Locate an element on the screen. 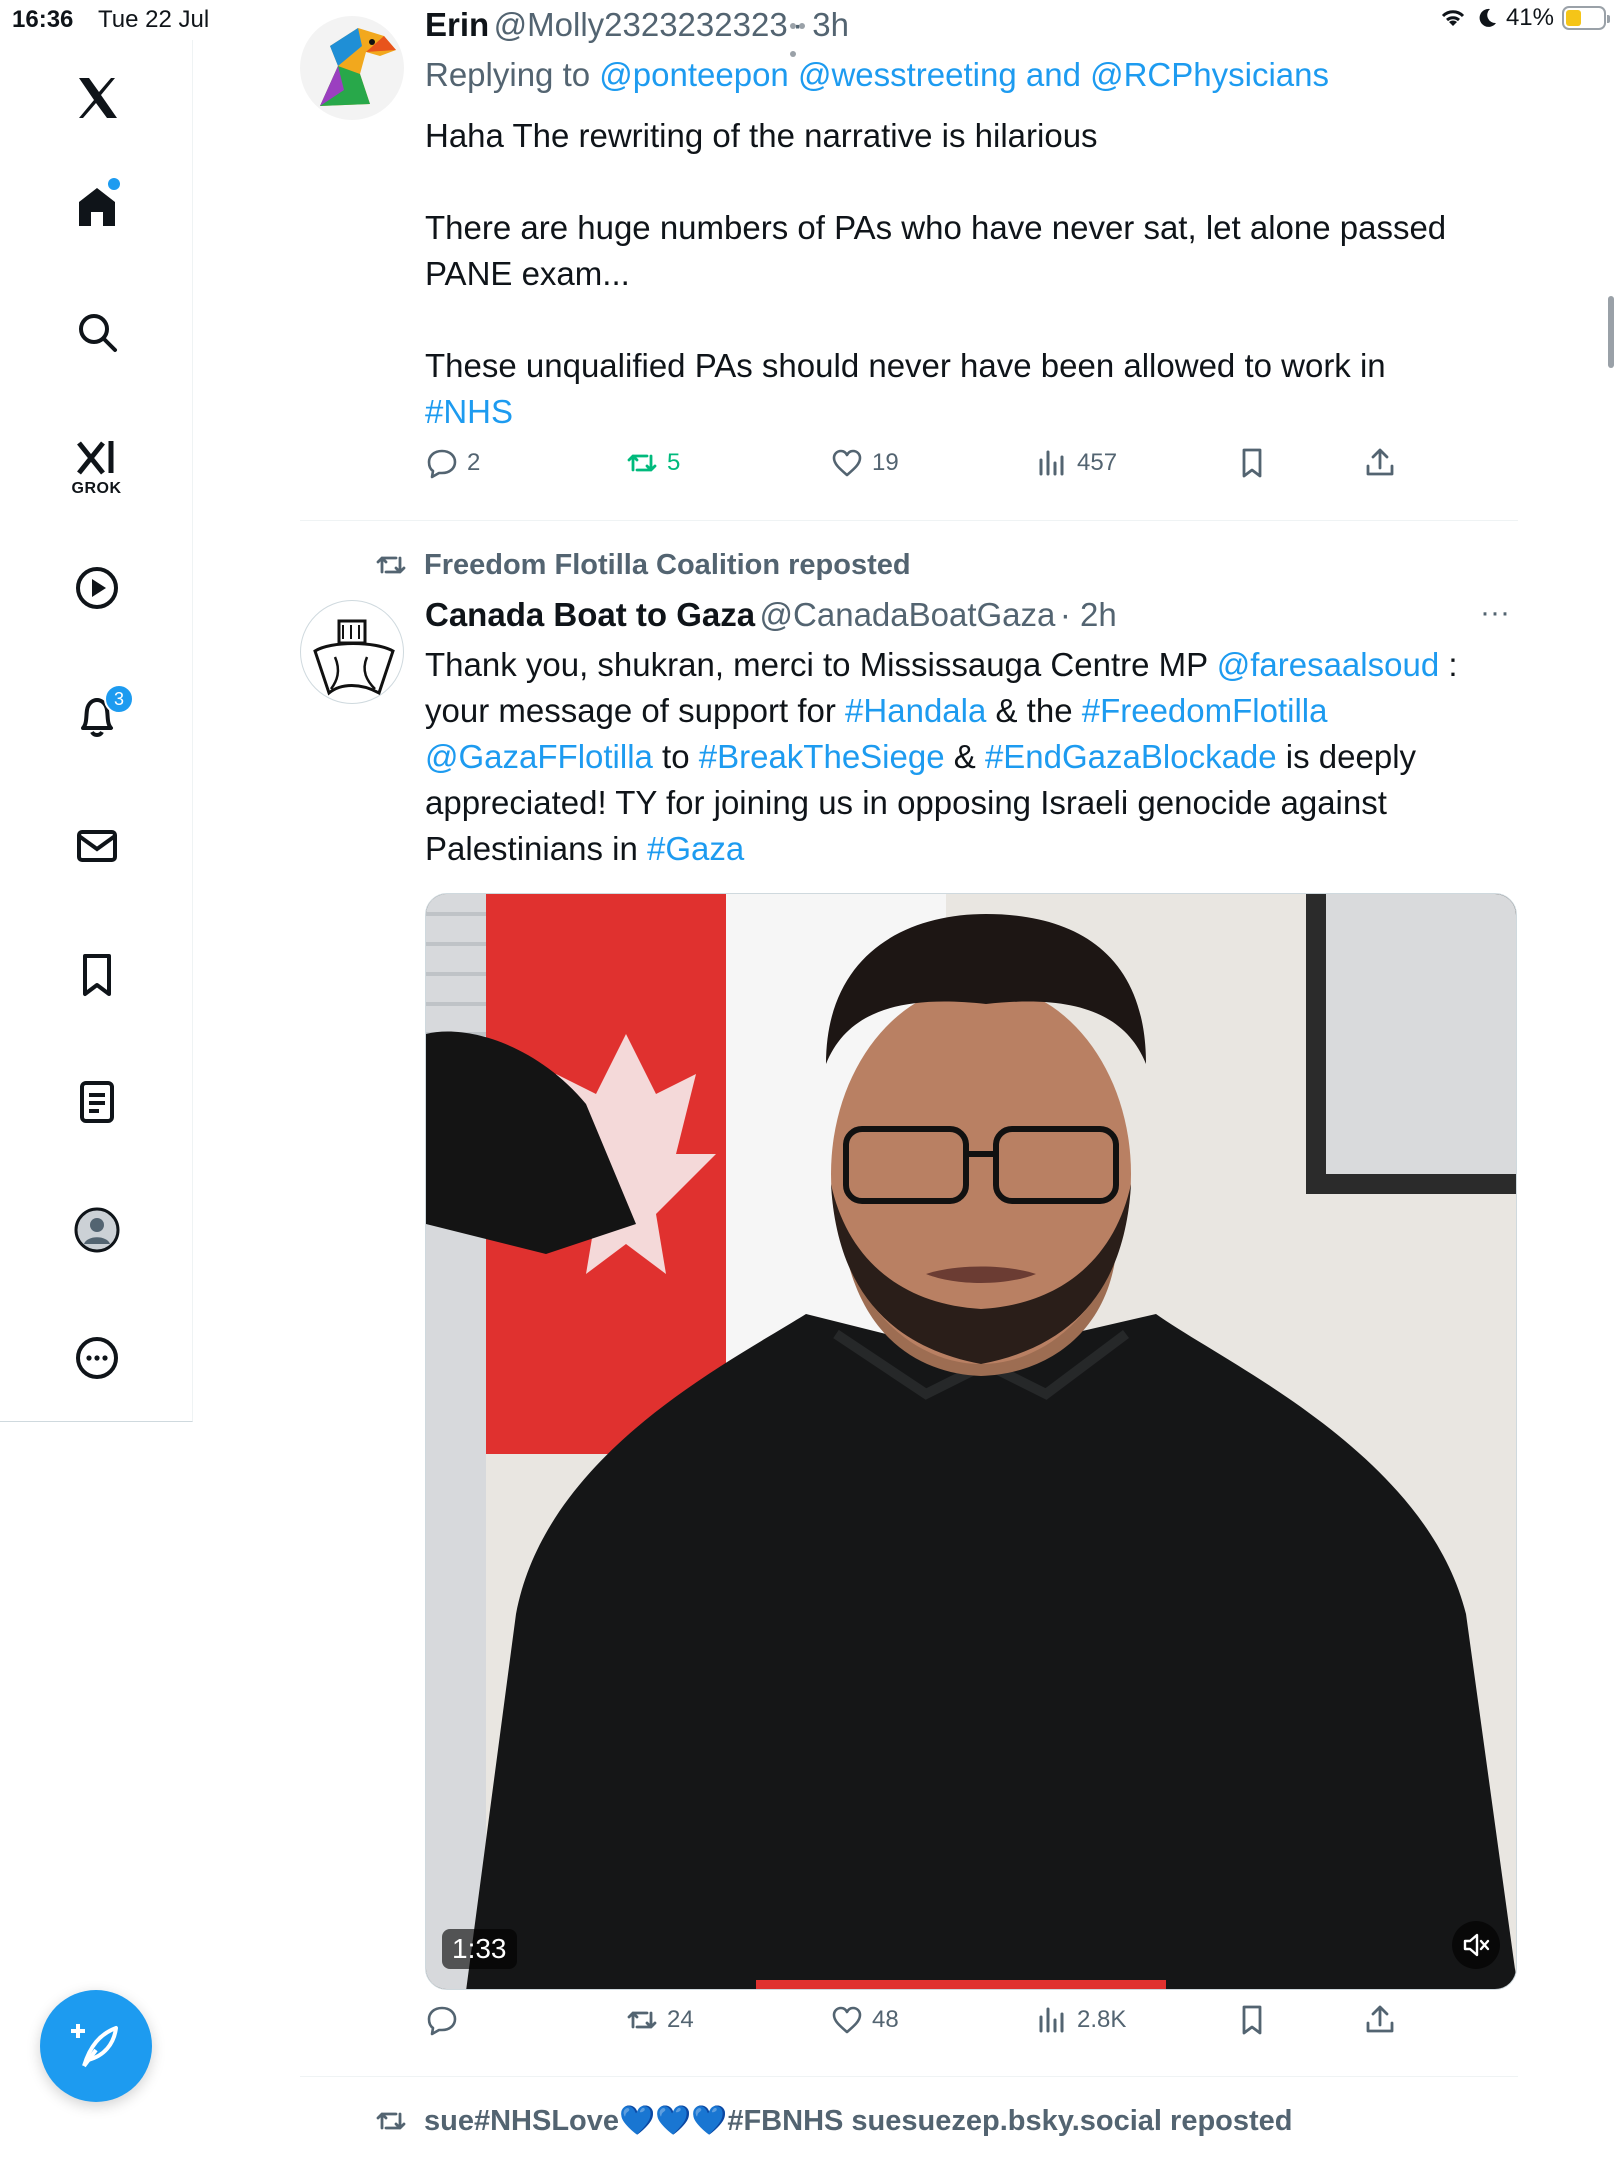  status-time: 16:36 is located at coordinates (43, 19).